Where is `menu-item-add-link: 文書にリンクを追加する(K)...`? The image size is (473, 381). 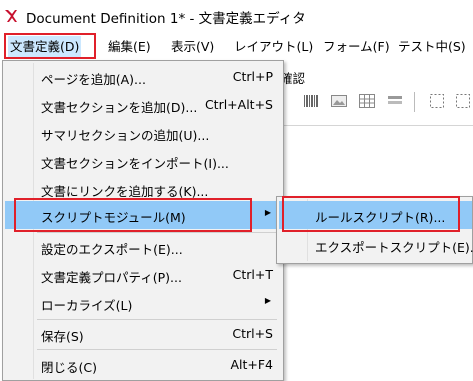
menu-item-add-link: 文書にリンクを追加する(K)... is located at coordinates (143, 189).